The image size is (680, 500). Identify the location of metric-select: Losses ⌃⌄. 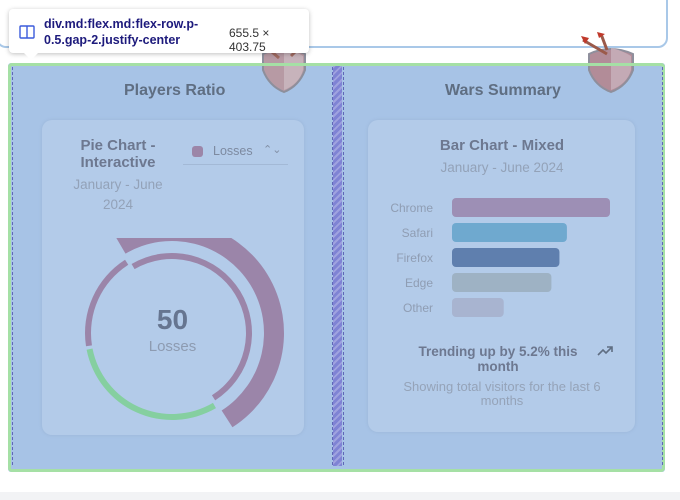
(235, 151).